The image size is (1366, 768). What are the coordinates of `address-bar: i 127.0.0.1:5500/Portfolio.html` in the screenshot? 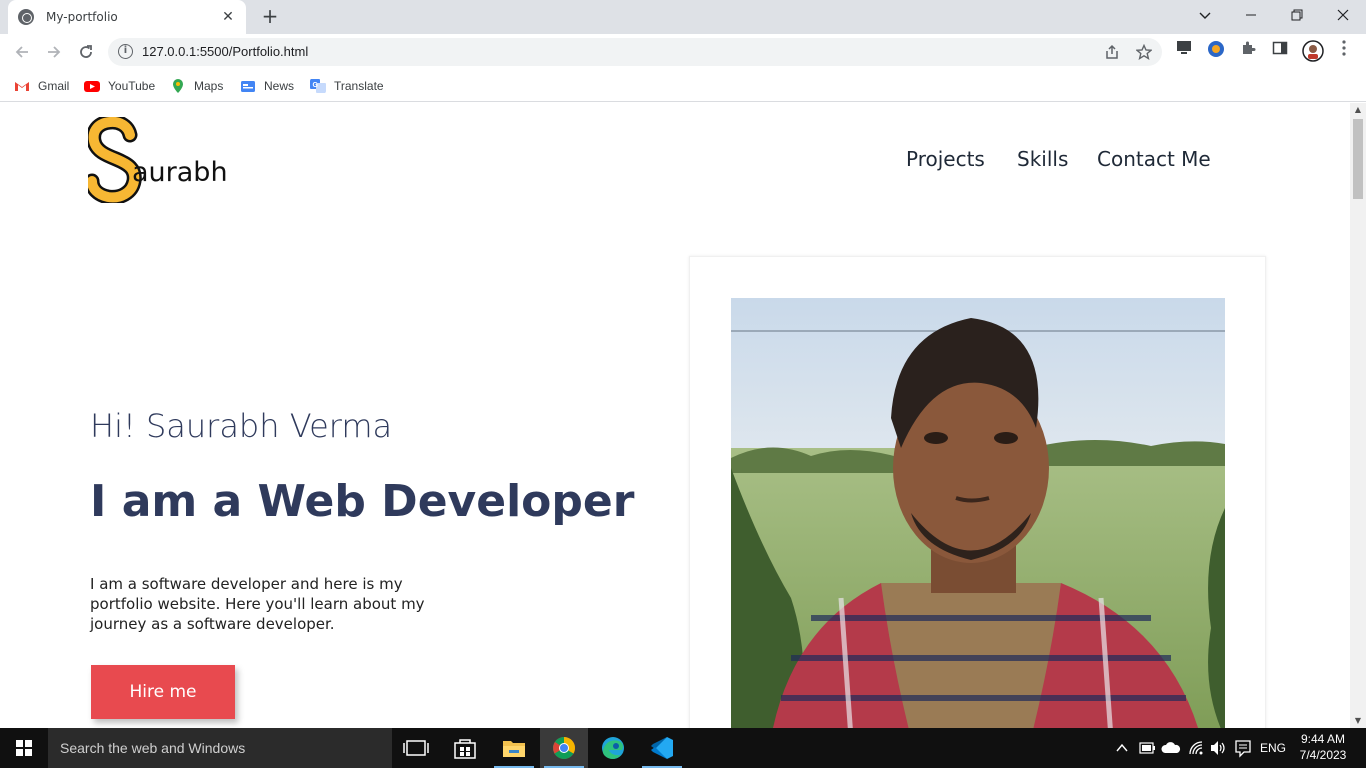 It's located at (635, 52).